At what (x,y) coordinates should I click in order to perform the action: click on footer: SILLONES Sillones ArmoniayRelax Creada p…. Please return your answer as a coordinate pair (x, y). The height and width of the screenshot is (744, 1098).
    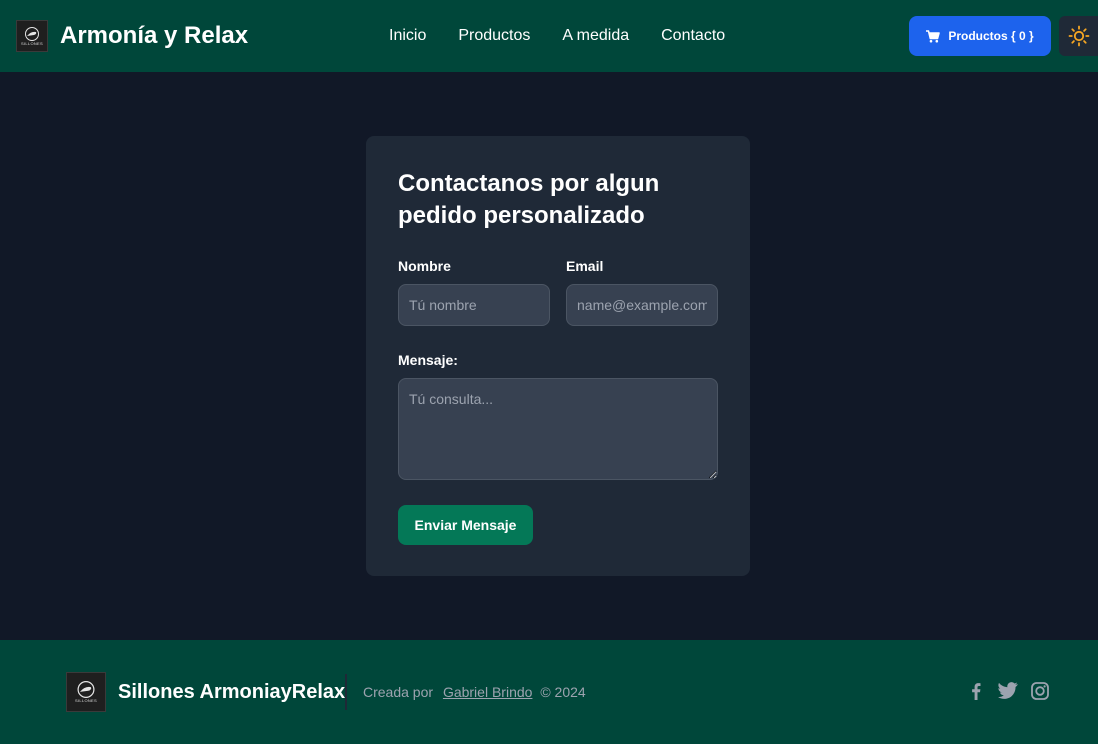
    Looking at the image, I should click on (549, 692).